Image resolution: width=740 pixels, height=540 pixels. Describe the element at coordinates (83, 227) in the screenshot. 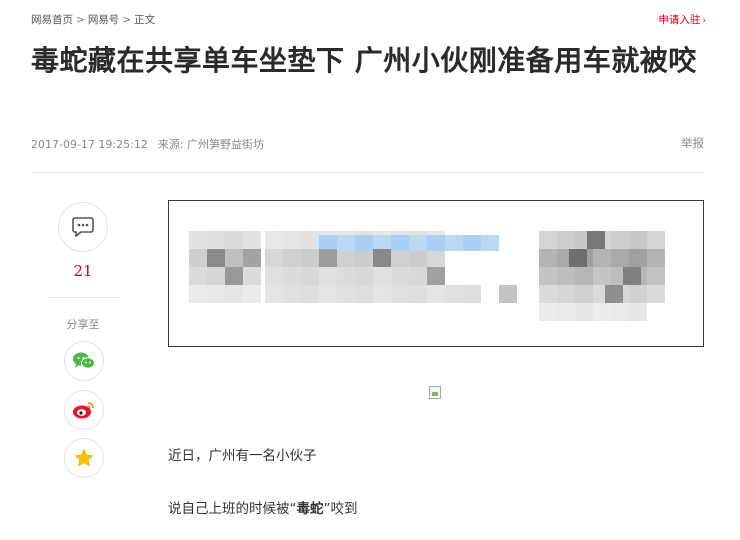

I see `comment-button` at that location.